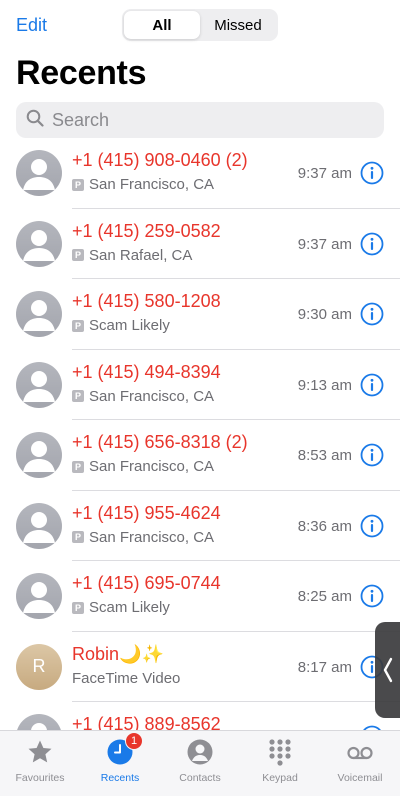 Image resolution: width=400 pixels, height=796 pixels. Describe the element at coordinates (31, 25) in the screenshot. I see `edit-button: Edit` at that location.